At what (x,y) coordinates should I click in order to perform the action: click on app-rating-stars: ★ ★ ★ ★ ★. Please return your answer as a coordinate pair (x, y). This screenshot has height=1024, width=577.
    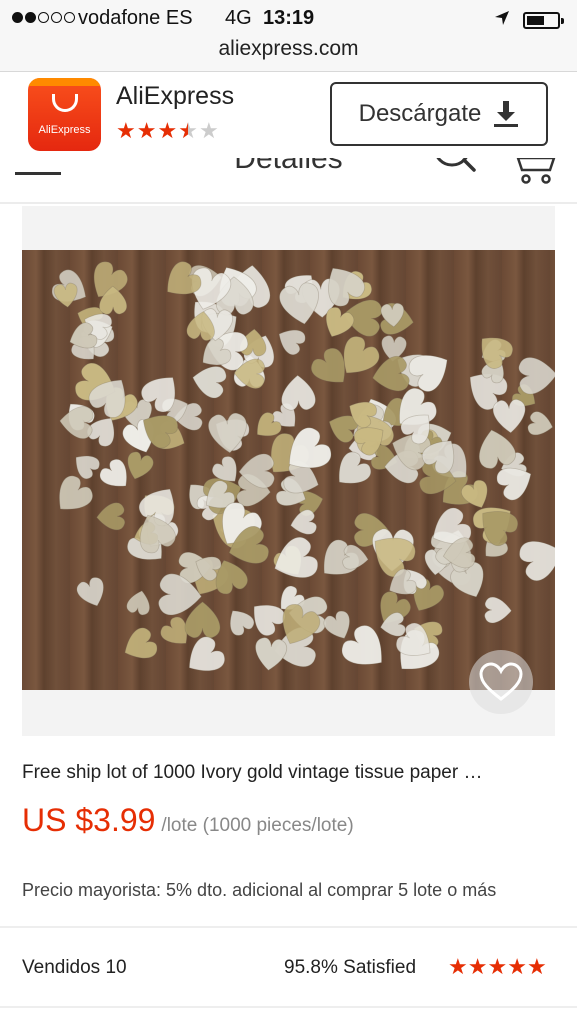
    Looking at the image, I should click on (167, 131).